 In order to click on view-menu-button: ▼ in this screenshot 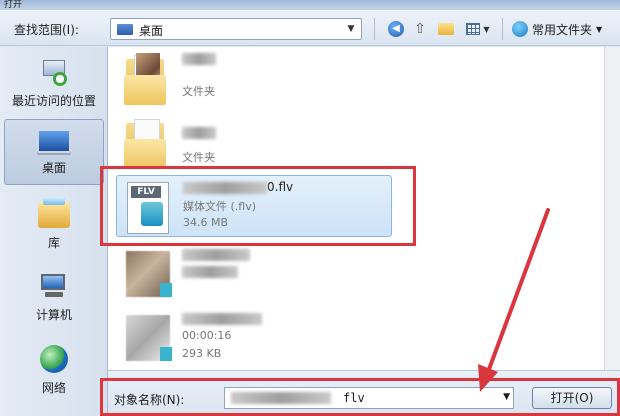, I will do `click(478, 29)`.